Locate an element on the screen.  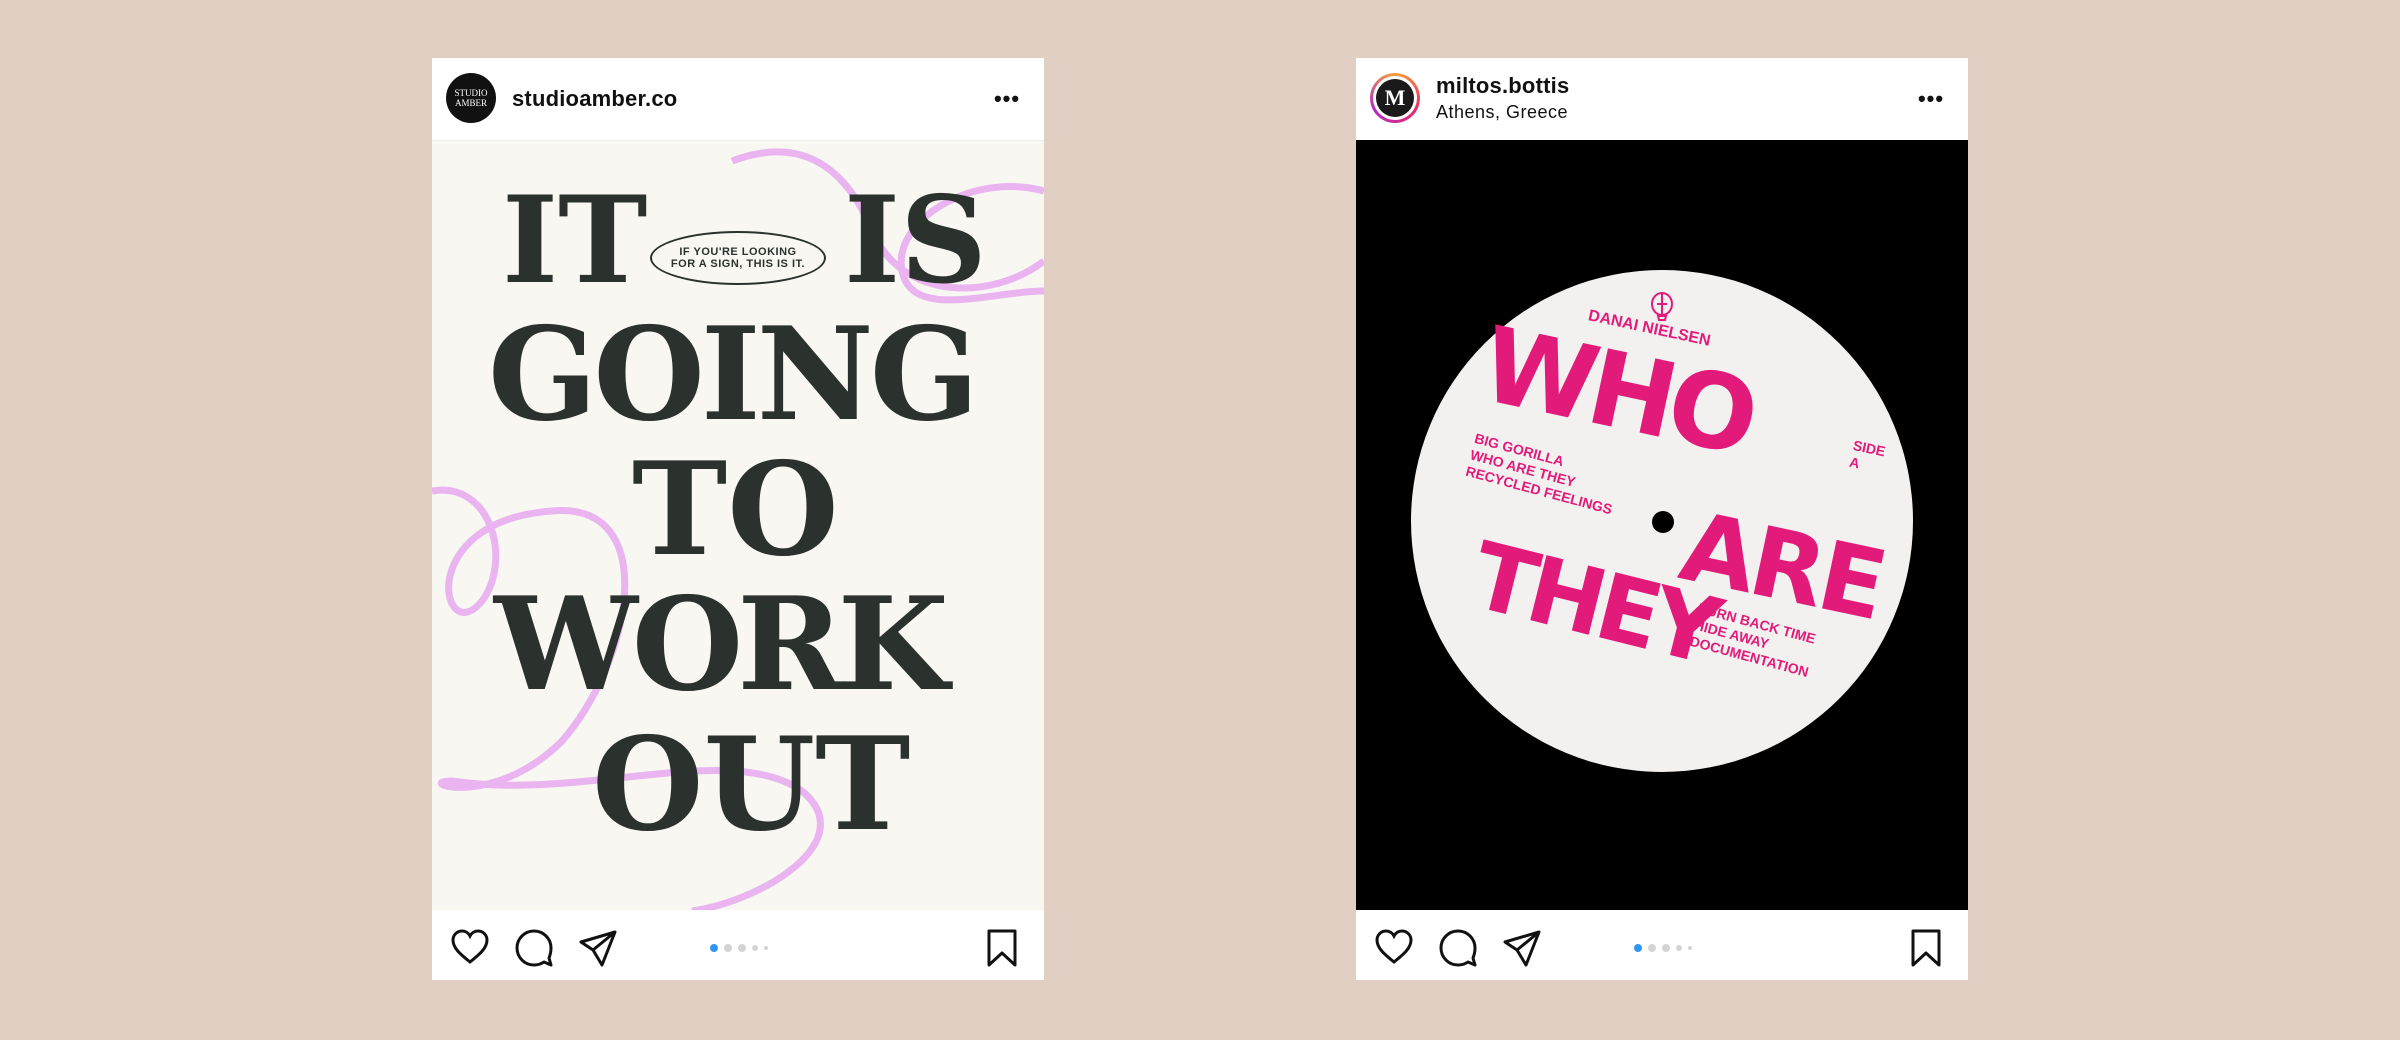
poster-word-going: GOING is located at coordinates (733, 375).